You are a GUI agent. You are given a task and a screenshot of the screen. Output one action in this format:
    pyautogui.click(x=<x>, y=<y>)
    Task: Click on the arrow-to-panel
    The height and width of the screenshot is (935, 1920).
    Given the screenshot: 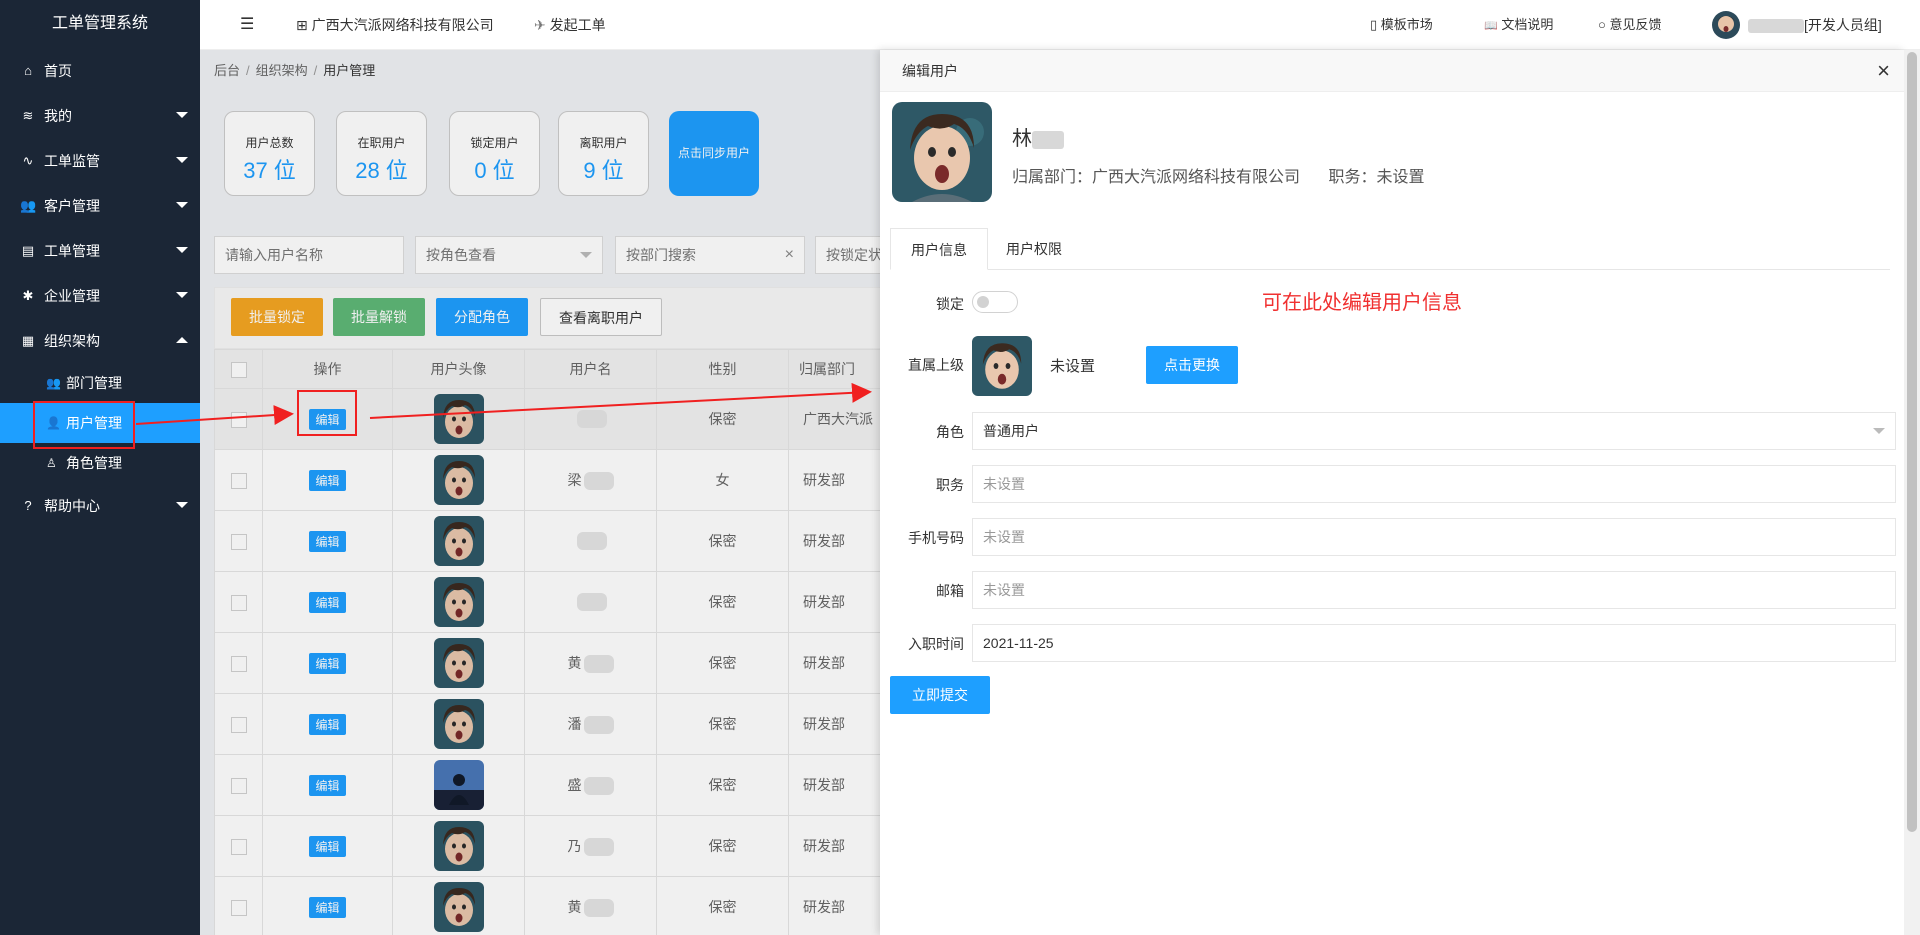 What is the action you would take?
    pyautogui.click(x=620, y=400)
    